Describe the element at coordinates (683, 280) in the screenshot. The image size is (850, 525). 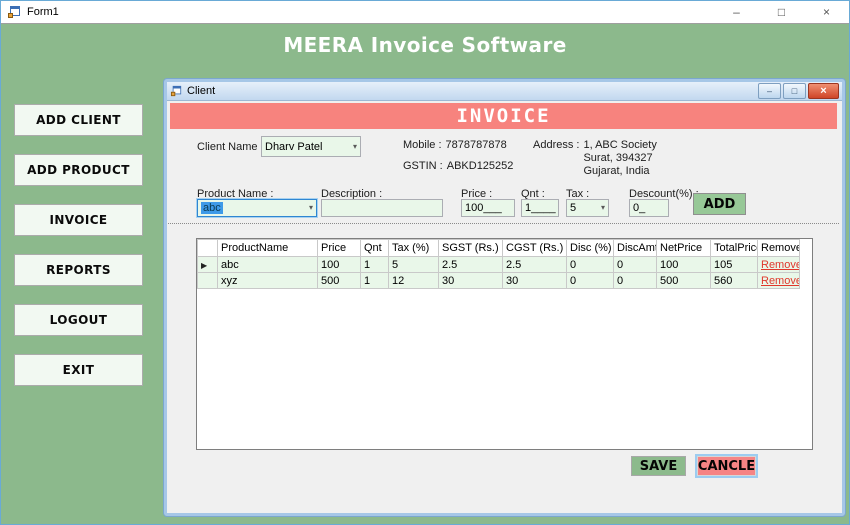
I see `cell-netprice: 500` at that location.